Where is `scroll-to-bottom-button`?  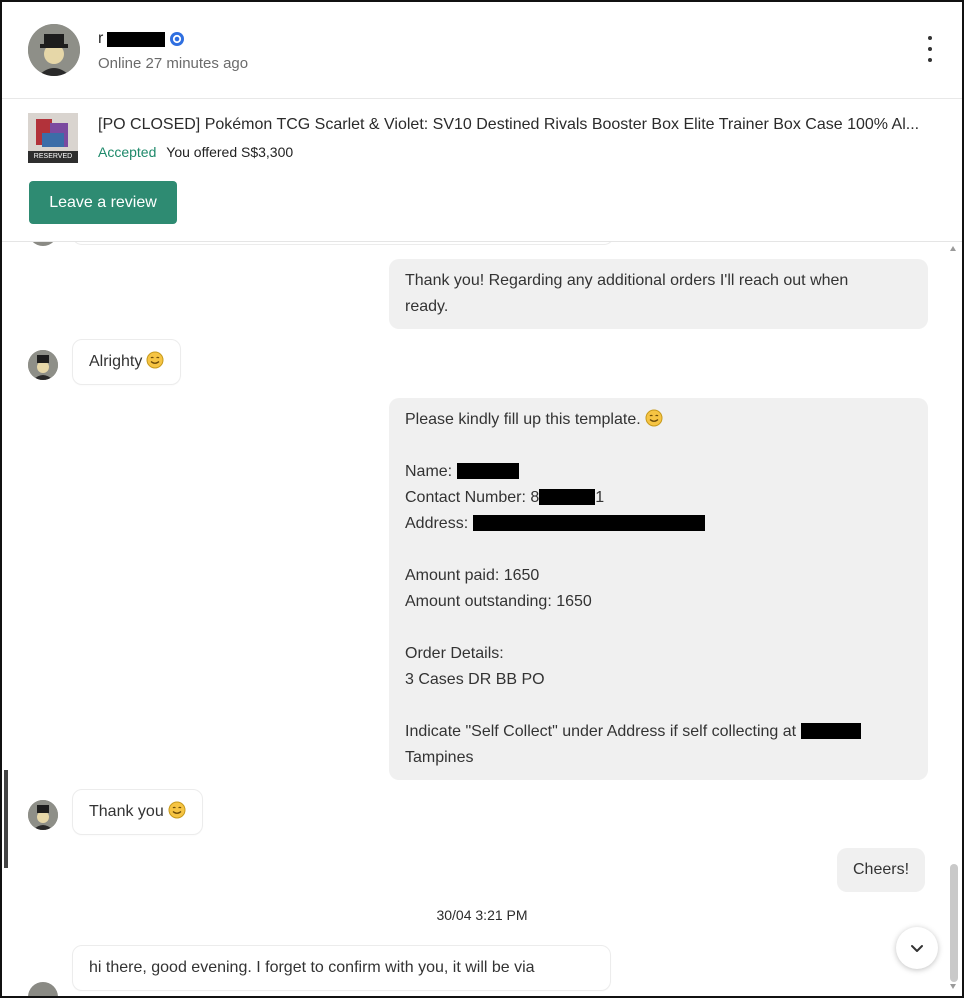
scroll-to-bottom-button is located at coordinates (917, 948).